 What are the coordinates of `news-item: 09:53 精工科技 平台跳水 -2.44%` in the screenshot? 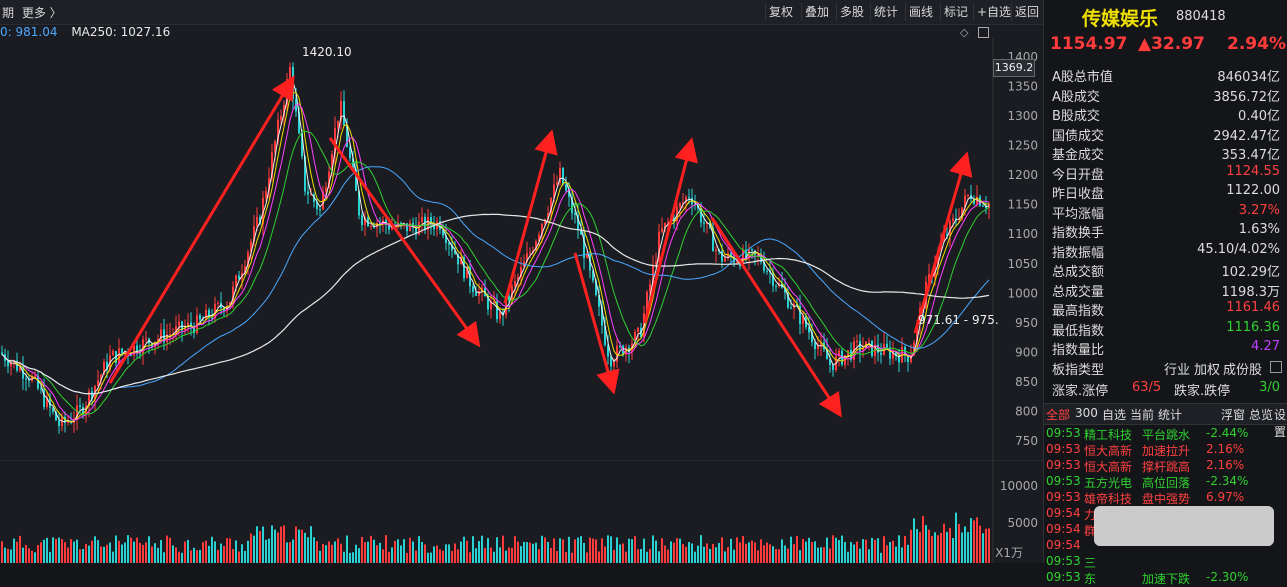 It's located at (1166, 434).